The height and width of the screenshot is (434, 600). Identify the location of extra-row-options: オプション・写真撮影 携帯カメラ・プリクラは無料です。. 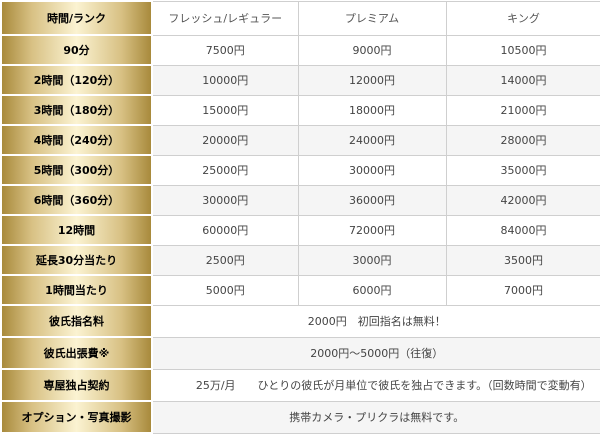
(300, 417).